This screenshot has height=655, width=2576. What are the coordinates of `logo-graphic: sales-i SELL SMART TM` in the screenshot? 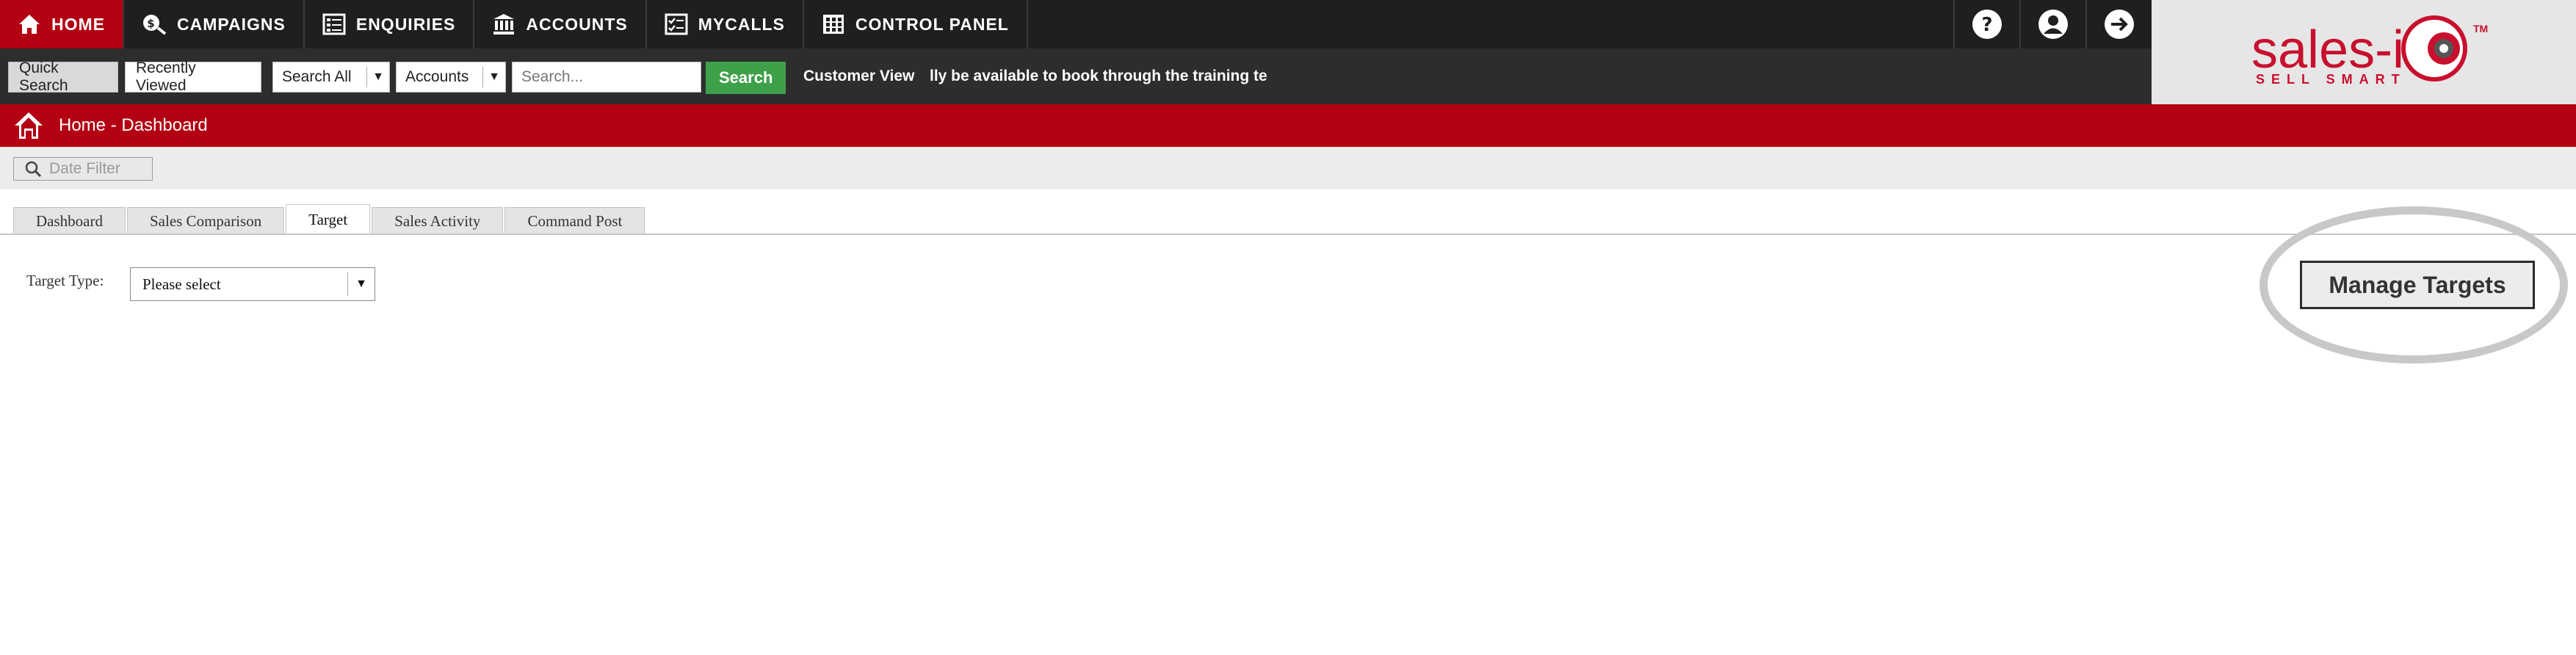 It's located at (2369, 51).